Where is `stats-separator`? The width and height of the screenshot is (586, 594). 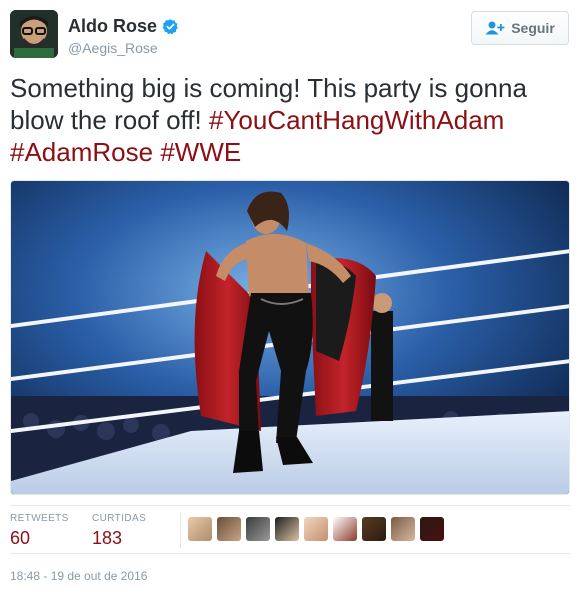
stats-separator is located at coordinates (180, 530).